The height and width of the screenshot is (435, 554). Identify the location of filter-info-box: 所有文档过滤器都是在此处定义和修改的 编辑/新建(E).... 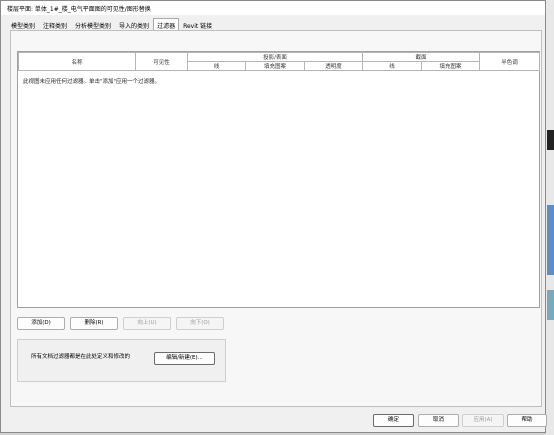
(121, 360).